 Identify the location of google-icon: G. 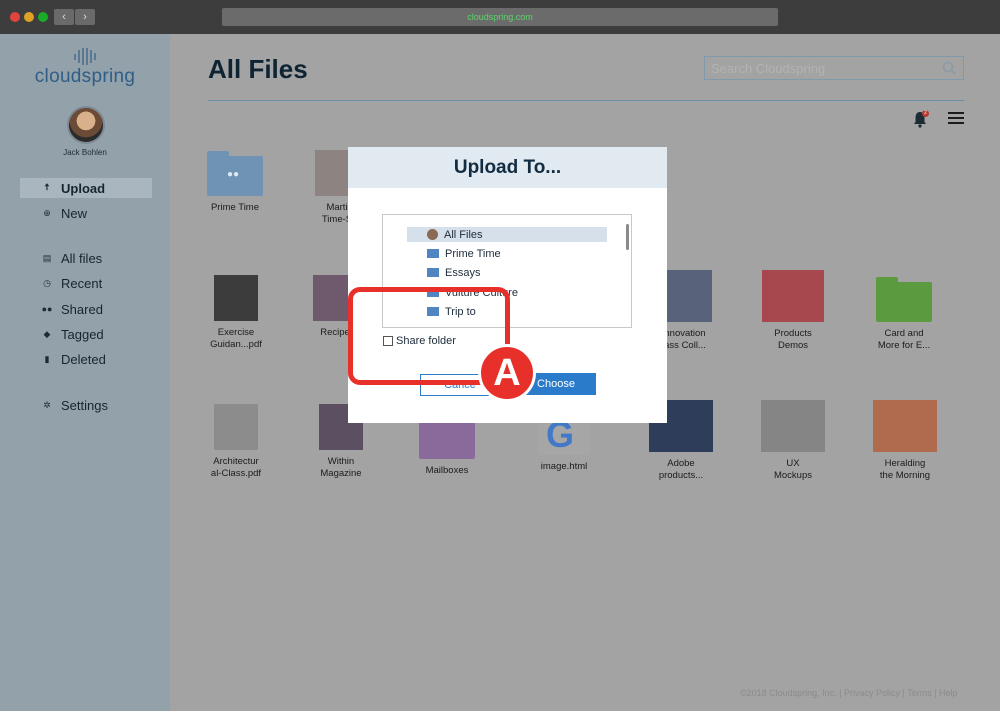
(564, 435).